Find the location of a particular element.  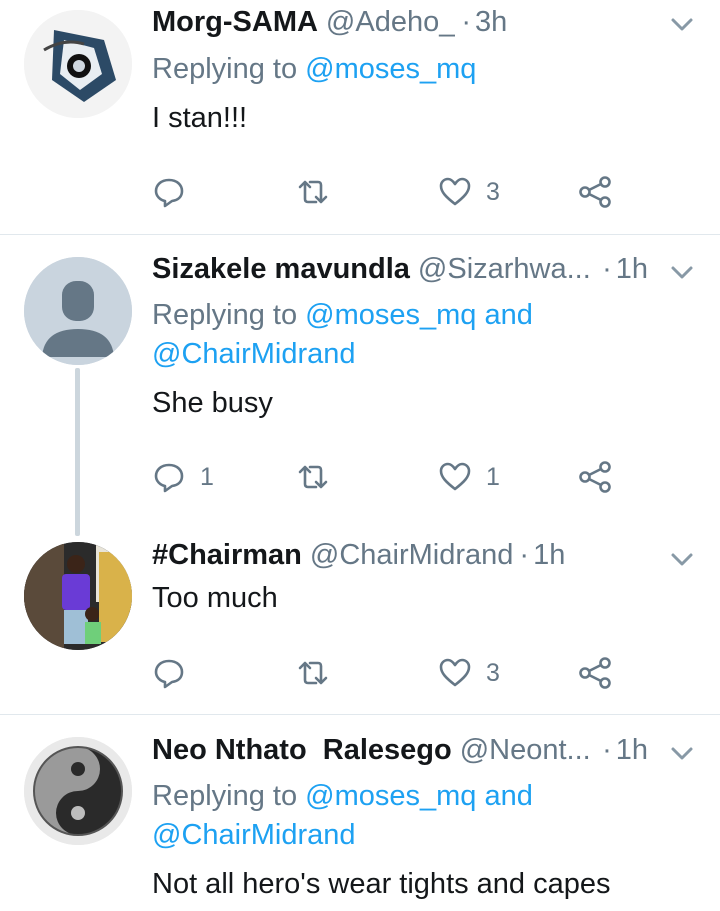

action-bar: 1 1 is located at coordinates (412, 477).